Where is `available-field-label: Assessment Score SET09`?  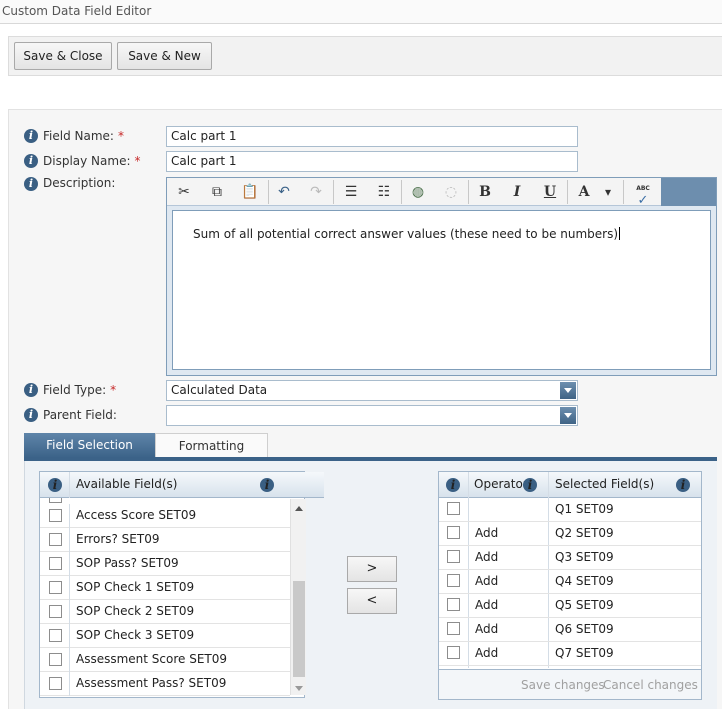 available-field-label: Assessment Score SET09 is located at coordinates (152, 659).